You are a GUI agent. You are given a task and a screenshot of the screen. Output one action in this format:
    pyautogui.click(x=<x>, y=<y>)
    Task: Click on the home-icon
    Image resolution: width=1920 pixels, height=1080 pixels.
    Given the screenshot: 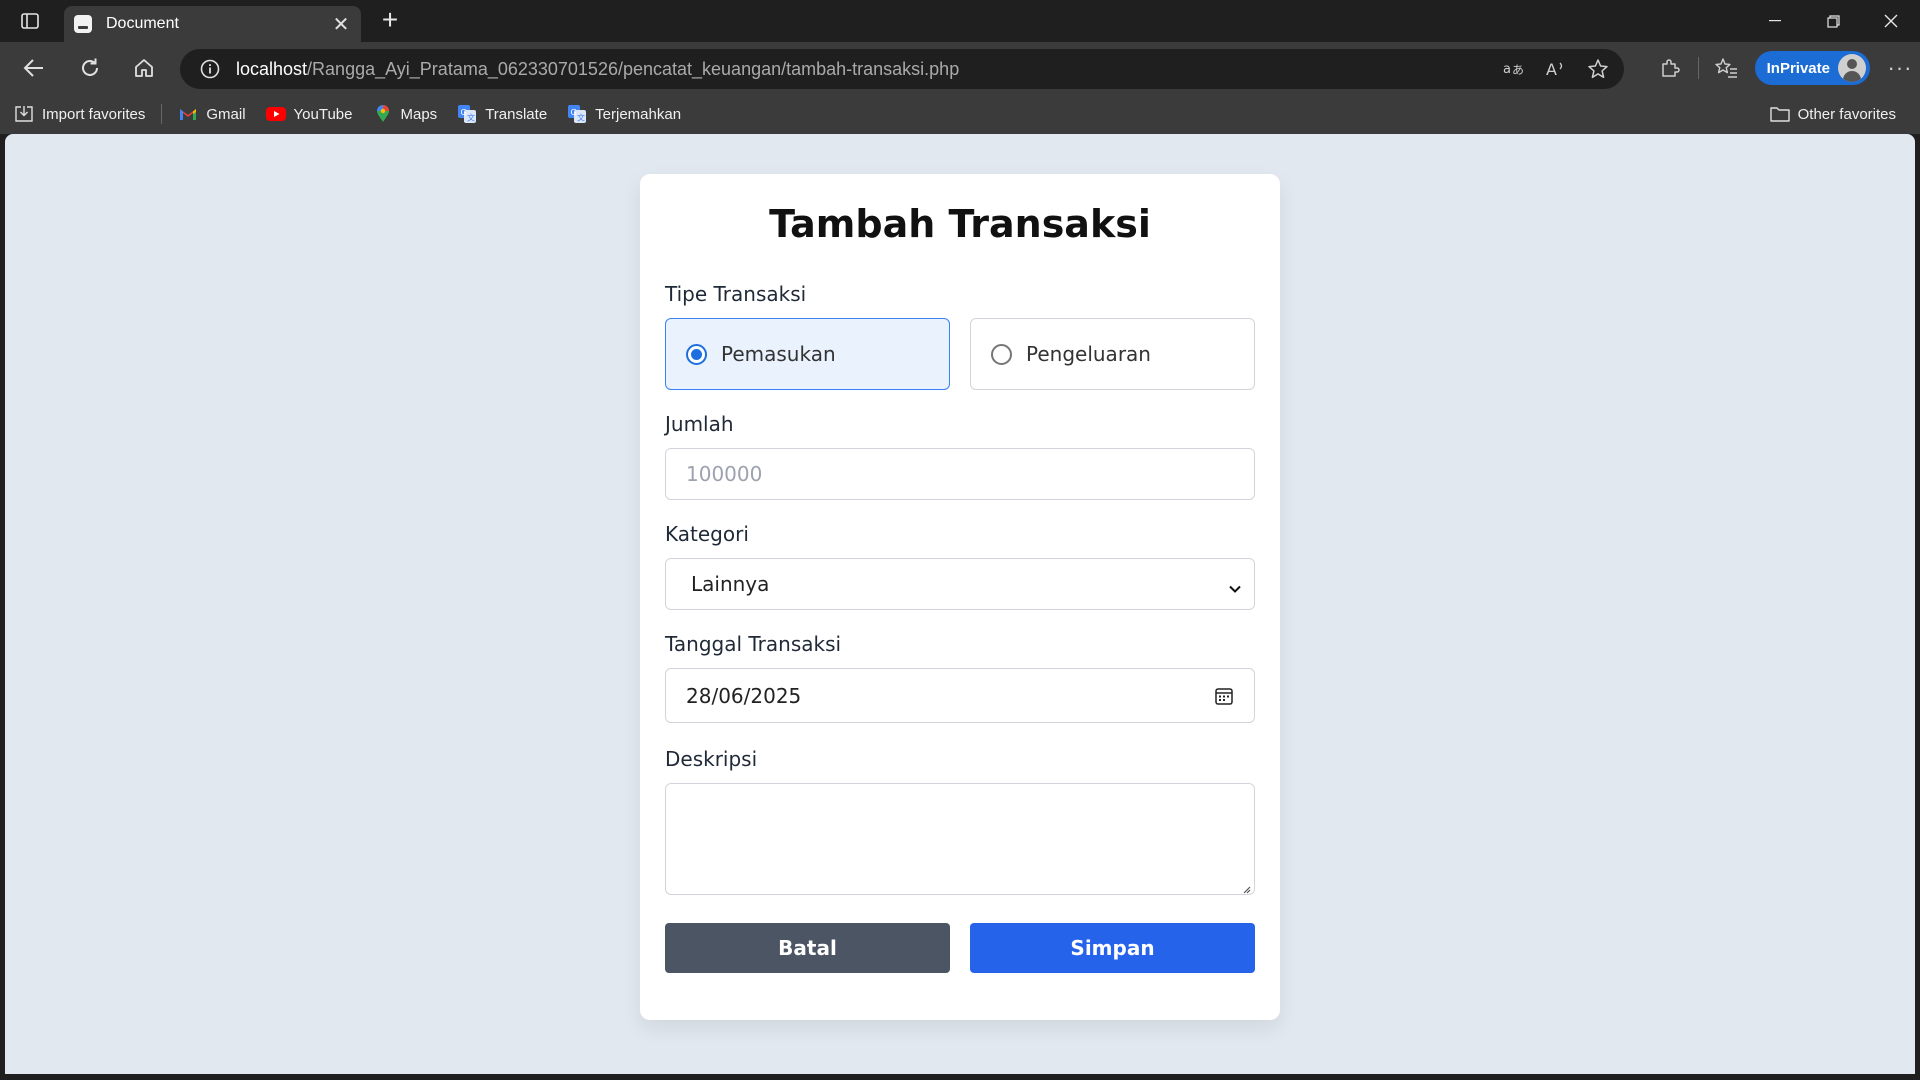 What is the action you would take?
    pyautogui.click(x=144, y=68)
    